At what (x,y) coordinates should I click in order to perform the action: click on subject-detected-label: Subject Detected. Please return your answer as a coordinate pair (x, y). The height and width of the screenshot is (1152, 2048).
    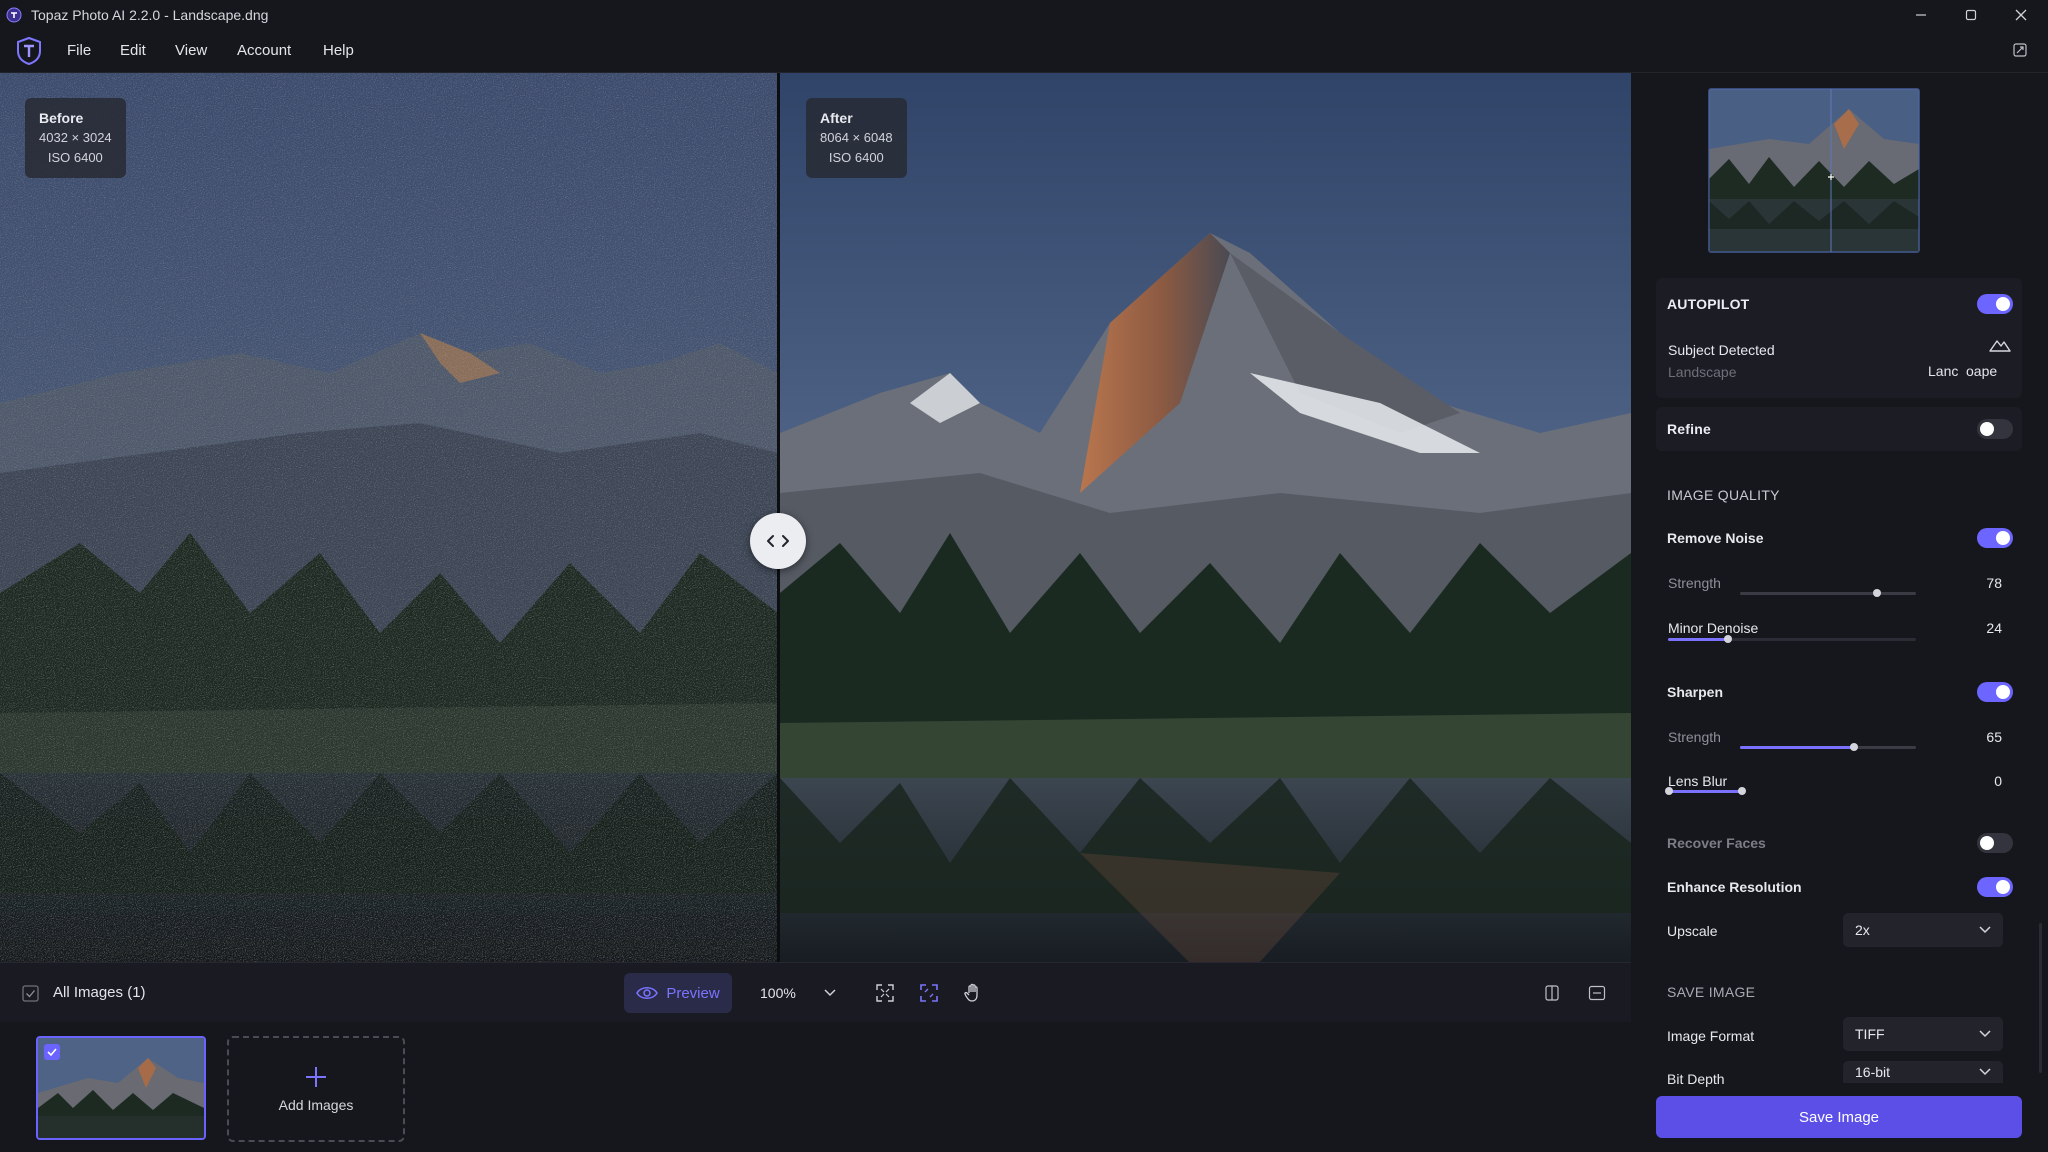
    Looking at the image, I should click on (1721, 350).